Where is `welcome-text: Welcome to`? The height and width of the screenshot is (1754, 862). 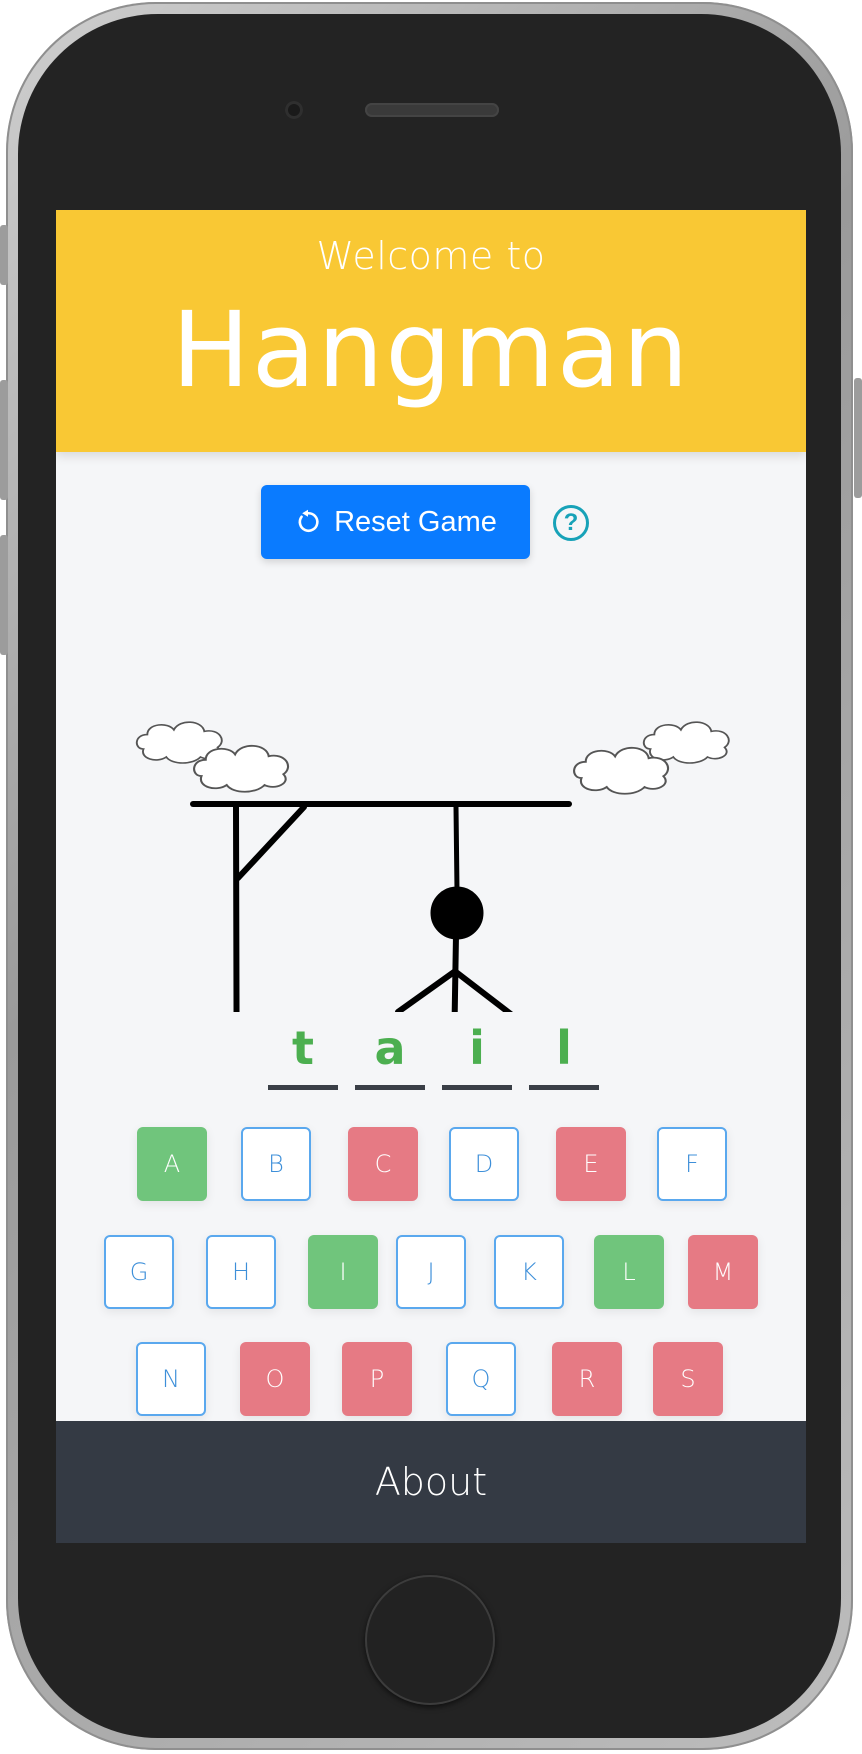 welcome-text: Welcome to is located at coordinates (431, 256).